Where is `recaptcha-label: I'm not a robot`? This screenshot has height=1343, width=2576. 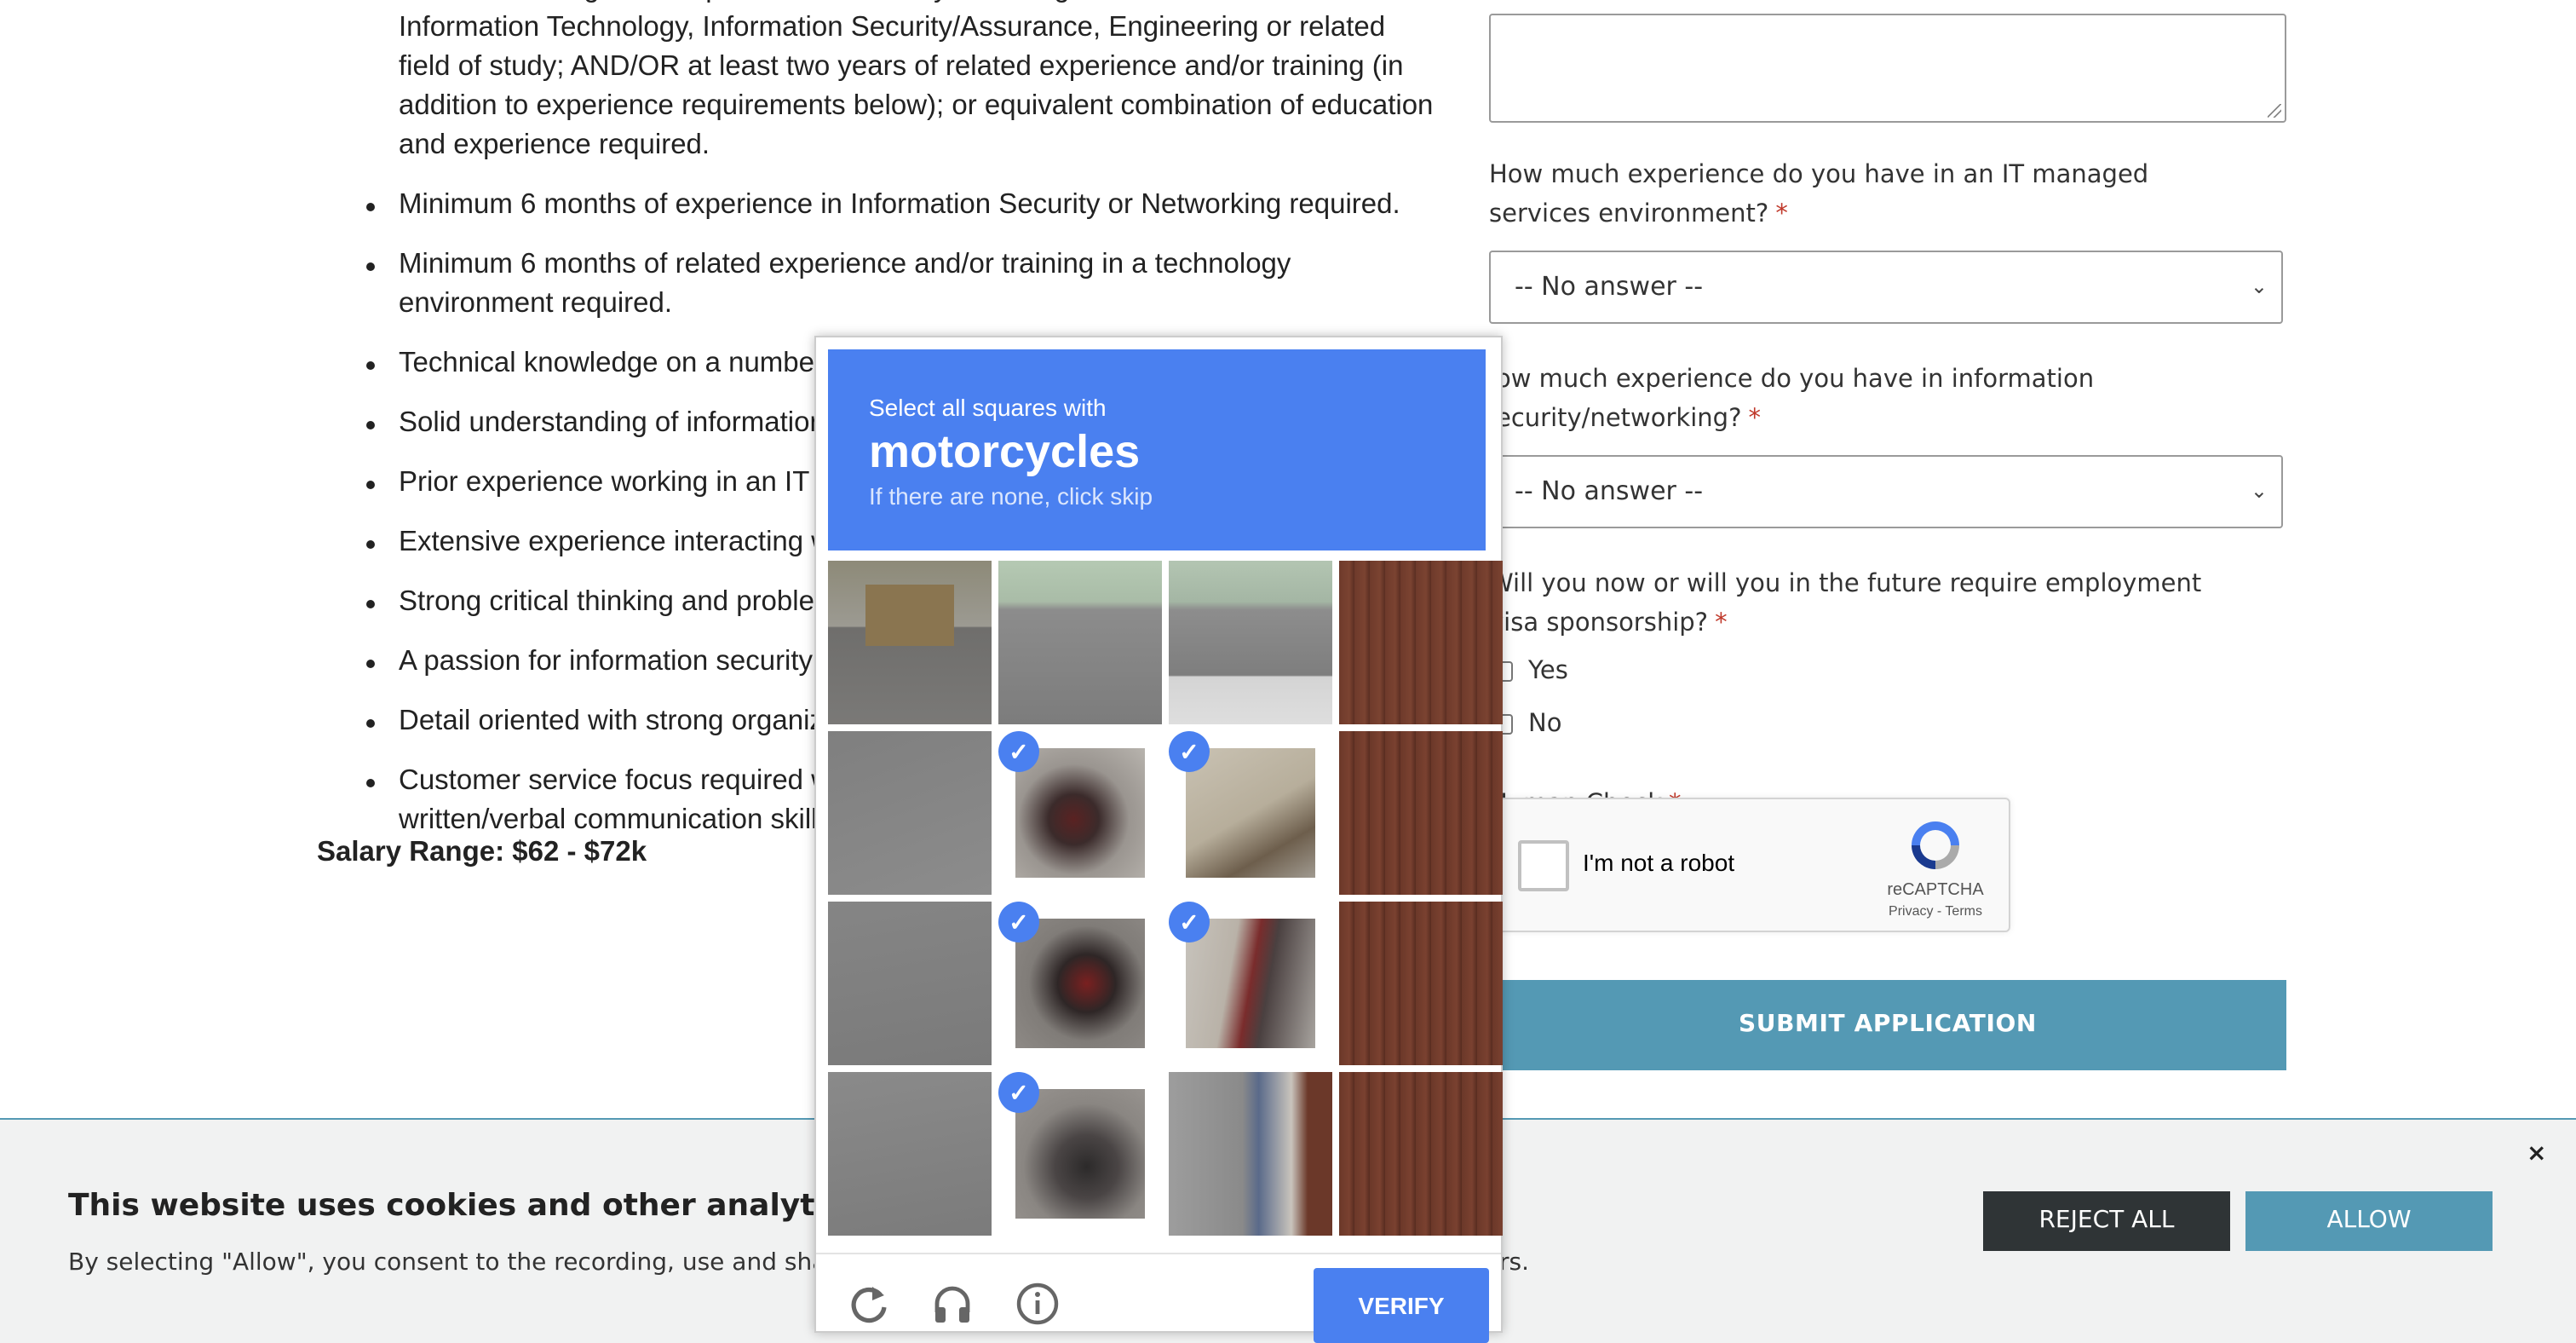
recaptcha-label: I'm not a robot is located at coordinates (1659, 862).